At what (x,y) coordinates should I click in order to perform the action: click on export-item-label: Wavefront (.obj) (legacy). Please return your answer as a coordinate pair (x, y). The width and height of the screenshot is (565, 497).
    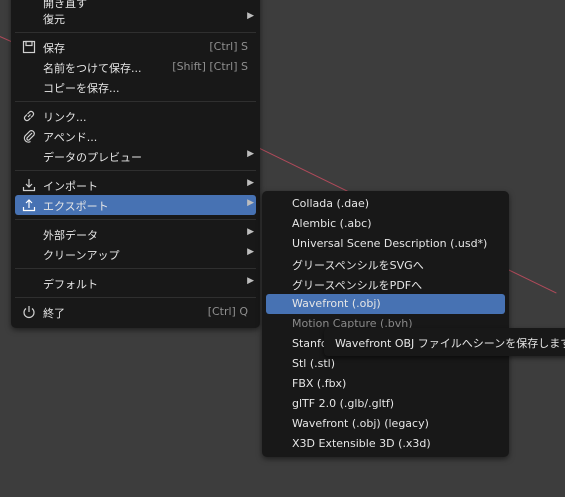
    Looking at the image, I should click on (360, 423).